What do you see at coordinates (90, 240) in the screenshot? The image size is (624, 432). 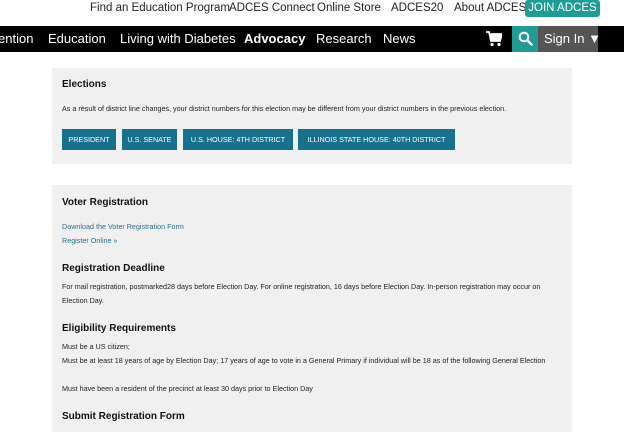 I see `register-online-link: Register Online »` at bounding box center [90, 240].